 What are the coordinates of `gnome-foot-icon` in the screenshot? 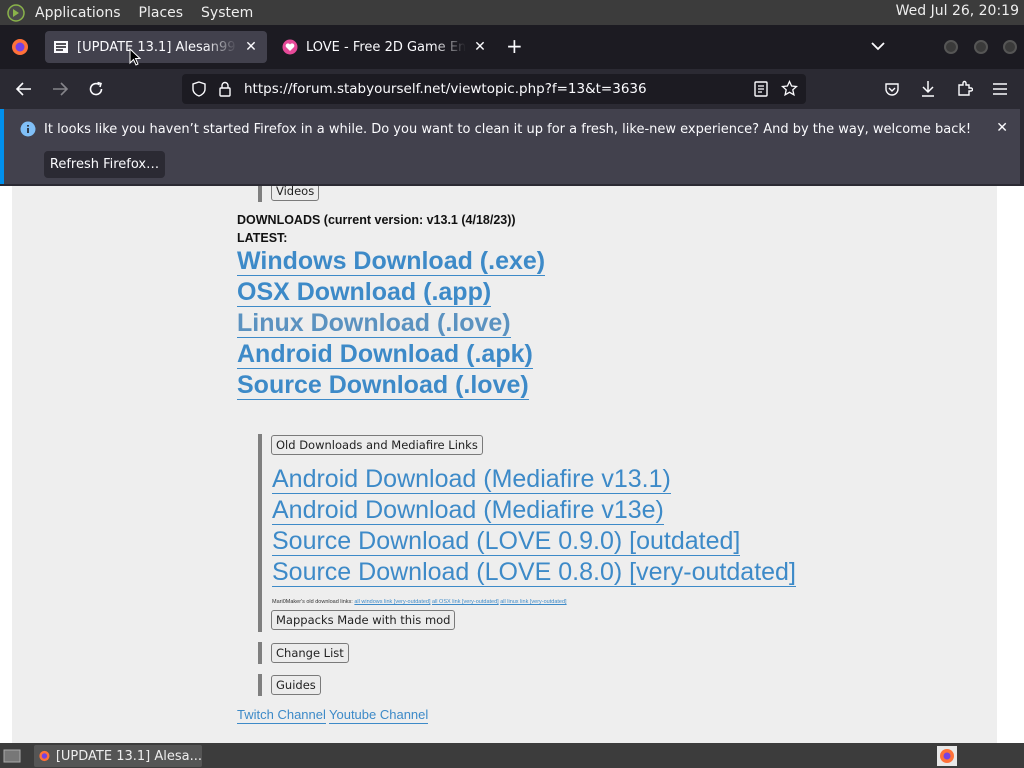 It's located at (16, 12).